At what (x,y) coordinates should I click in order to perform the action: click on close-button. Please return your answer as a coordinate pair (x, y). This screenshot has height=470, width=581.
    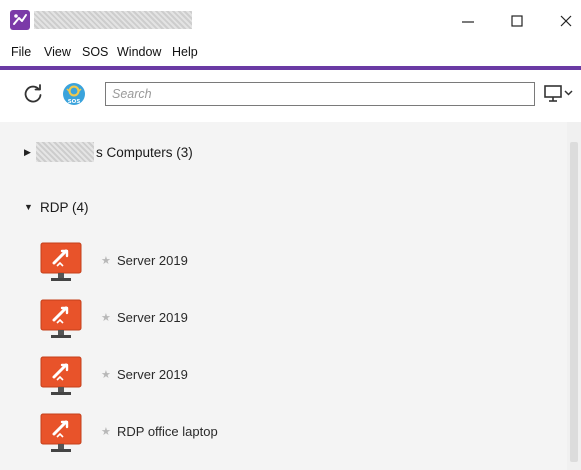
    Looking at the image, I should click on (563, 21).